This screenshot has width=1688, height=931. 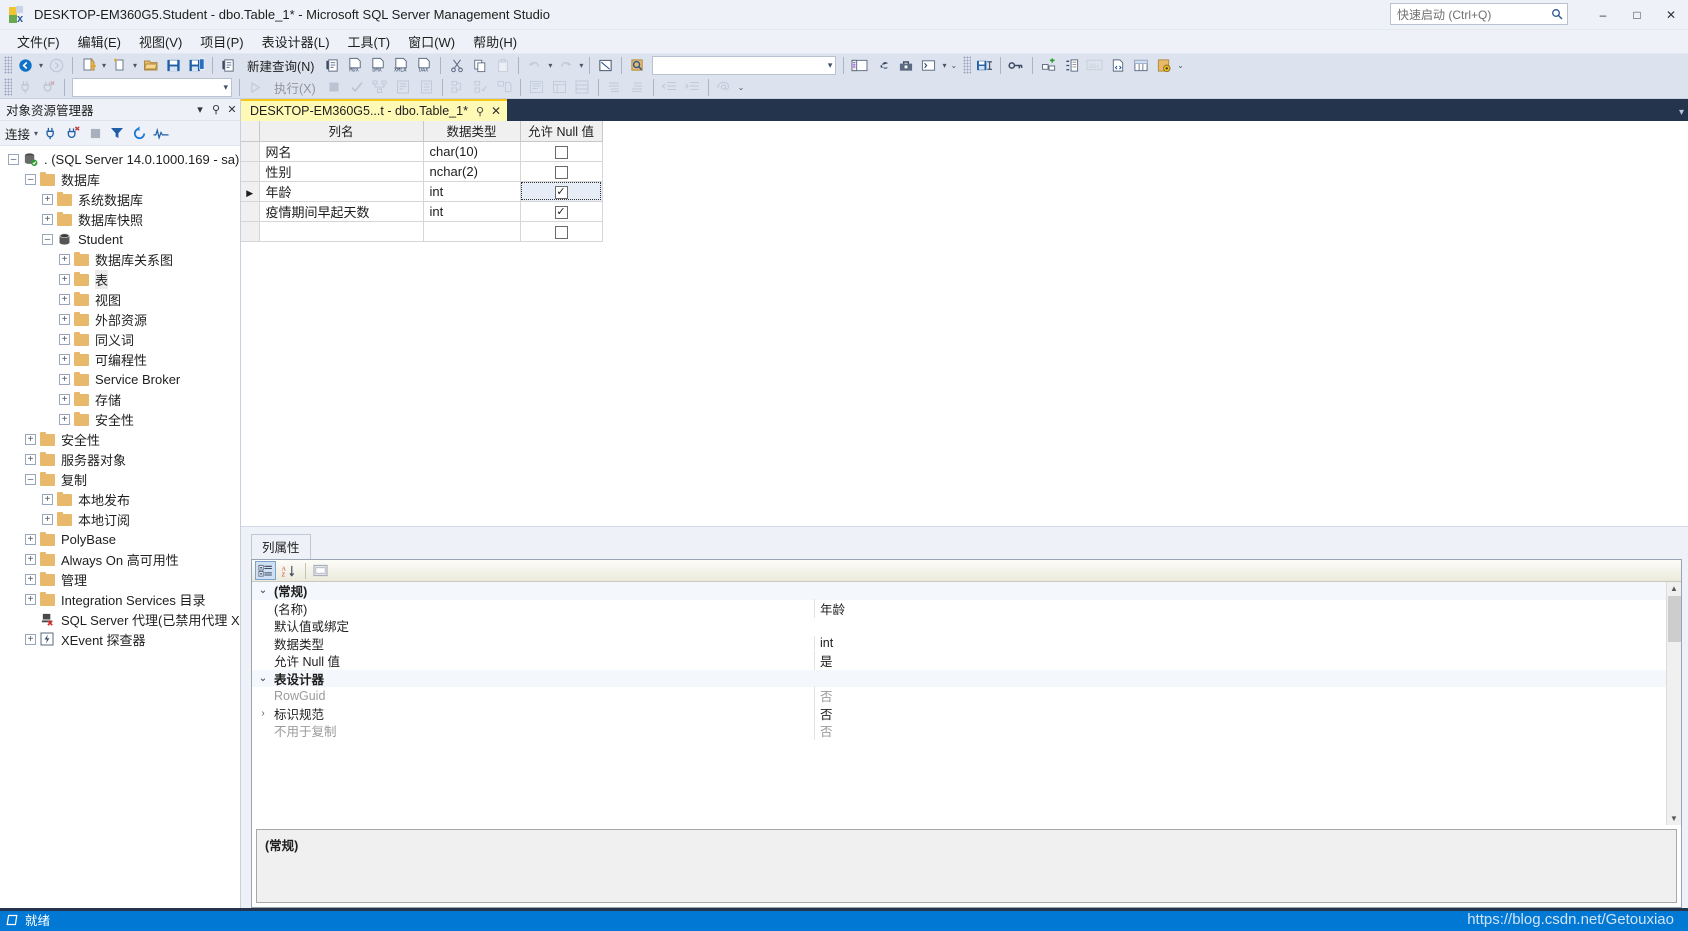 What do you see at coordinates (357, 87) in the screenshot?
I see `parse-check-icon` at bounding box center [357, 87].